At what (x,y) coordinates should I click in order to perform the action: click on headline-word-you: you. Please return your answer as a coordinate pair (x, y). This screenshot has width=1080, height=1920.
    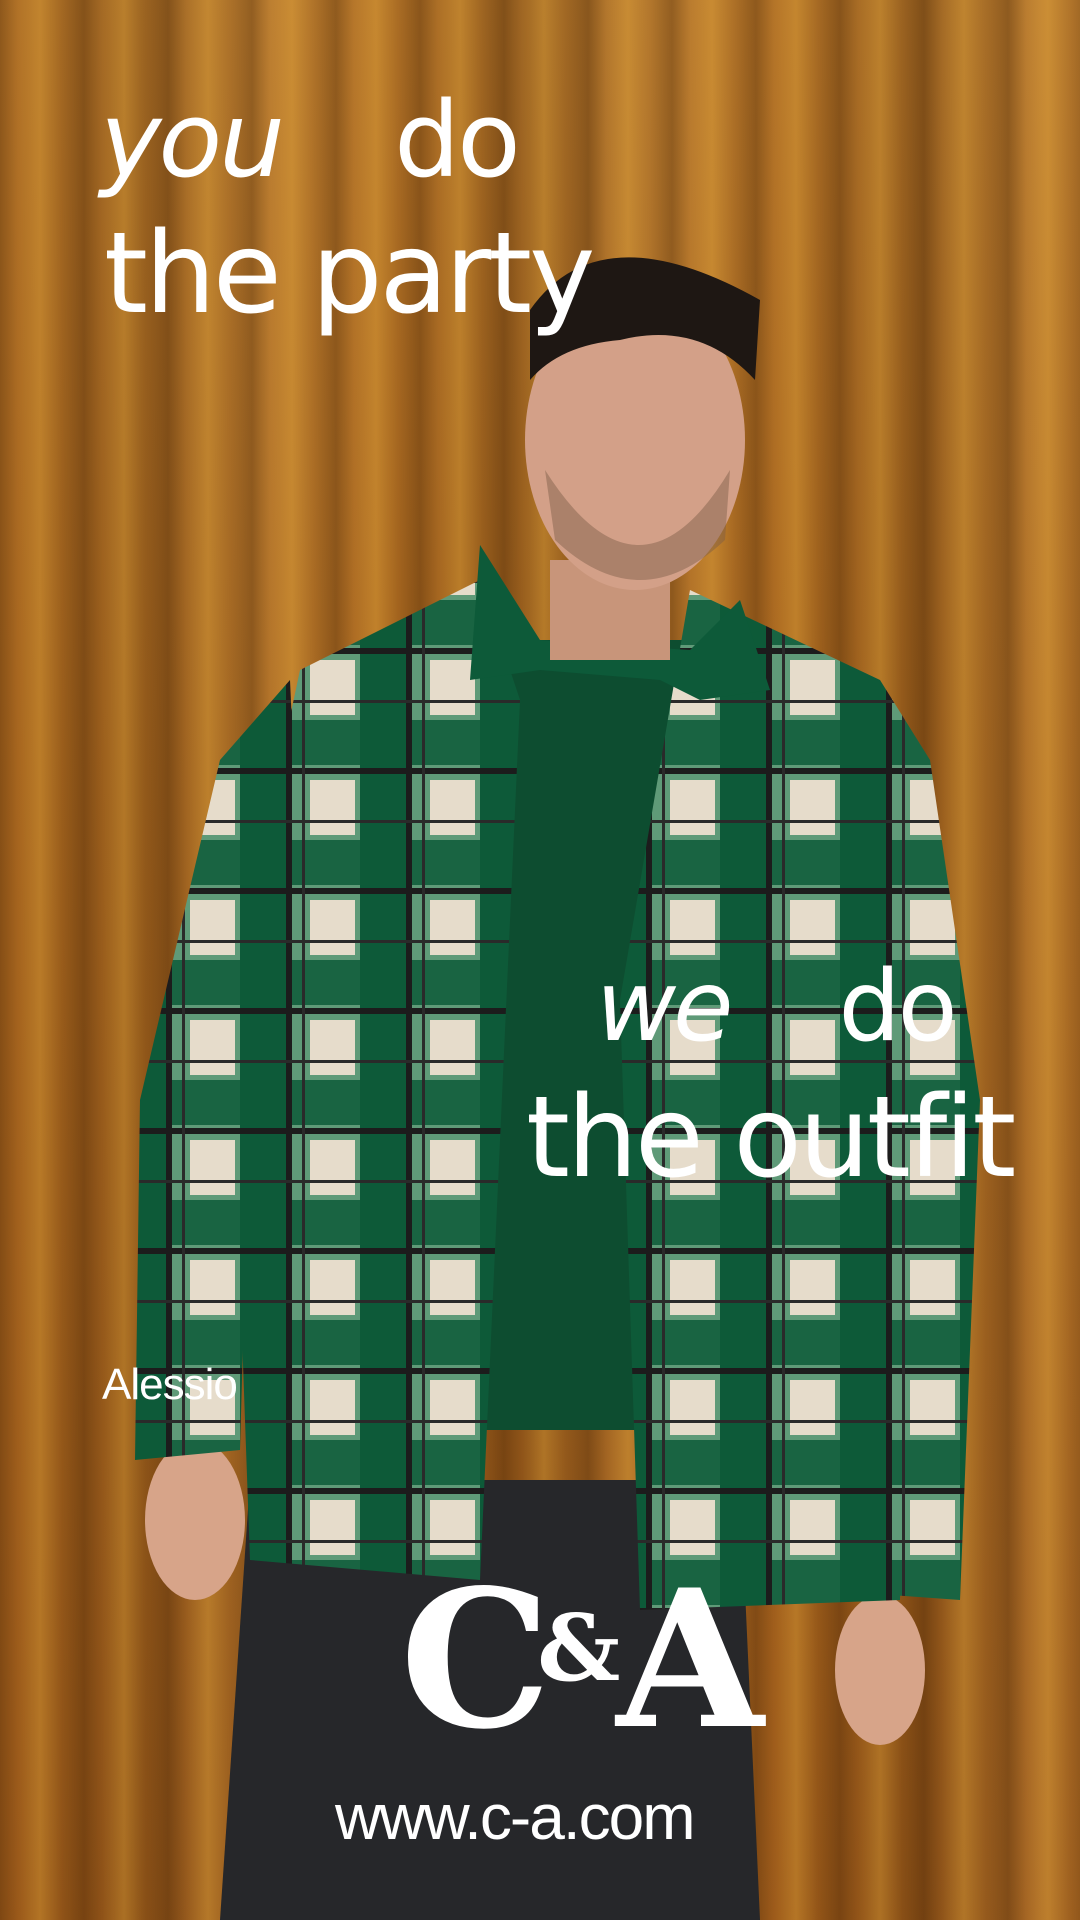
    Looking at the image, I should click on (192, 140).